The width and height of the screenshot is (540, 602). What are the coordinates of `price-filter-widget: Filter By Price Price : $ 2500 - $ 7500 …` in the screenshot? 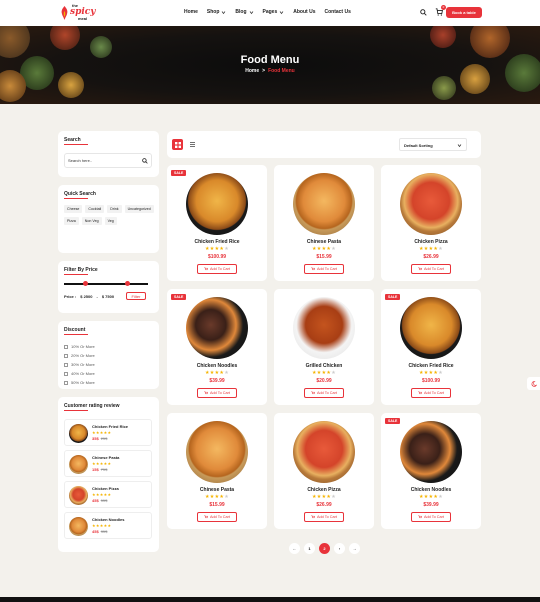 It's located at (108, 287).